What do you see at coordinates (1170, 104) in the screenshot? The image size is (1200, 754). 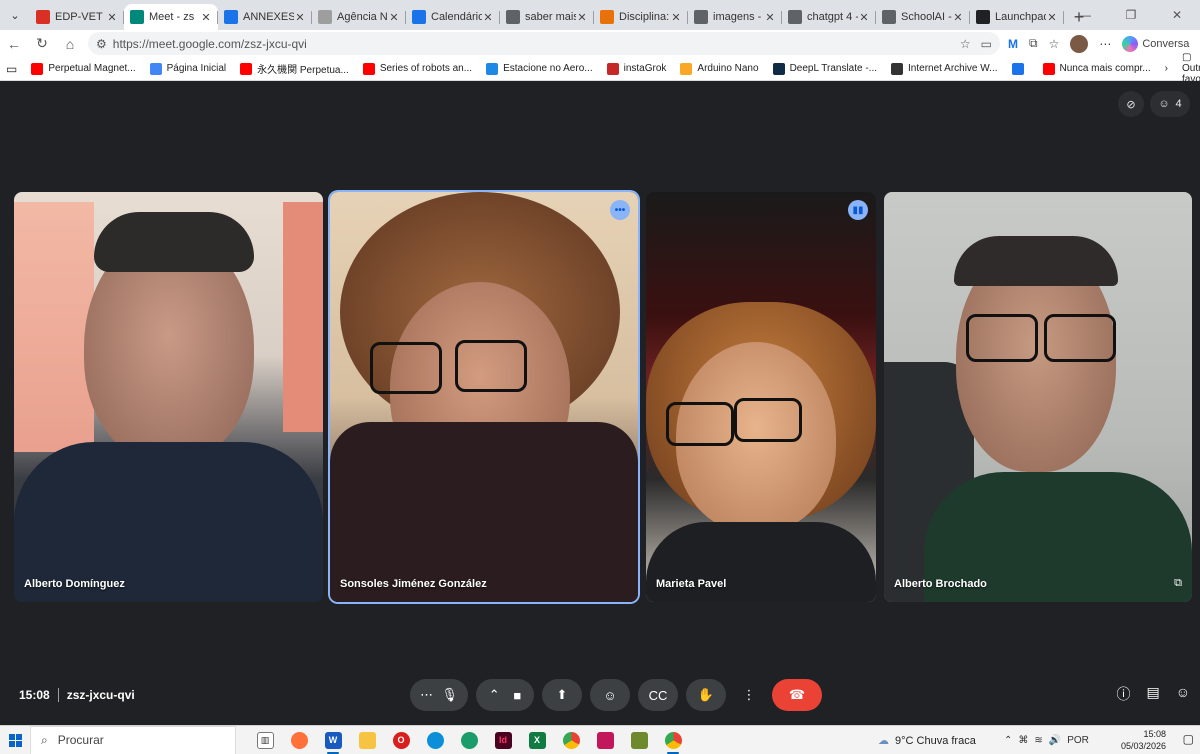 I see `participants-indicator: ☺ 4` at bounding box center [1170, 104].